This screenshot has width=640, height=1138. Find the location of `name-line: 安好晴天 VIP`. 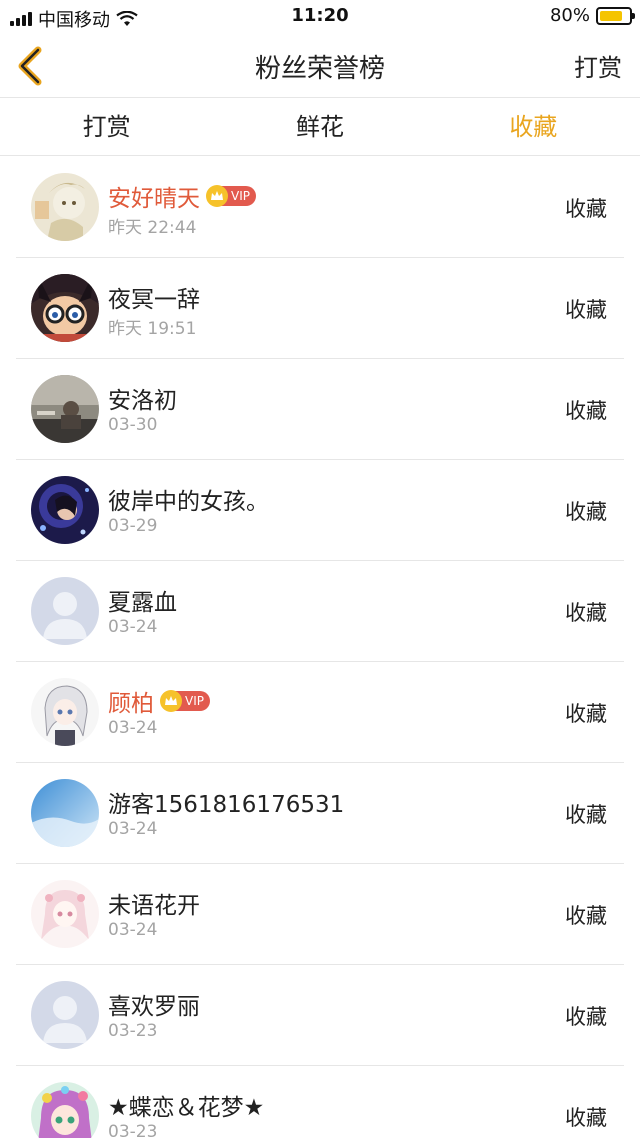

name-line: 安好晴天 VIP is located at coordinates (182, 196).